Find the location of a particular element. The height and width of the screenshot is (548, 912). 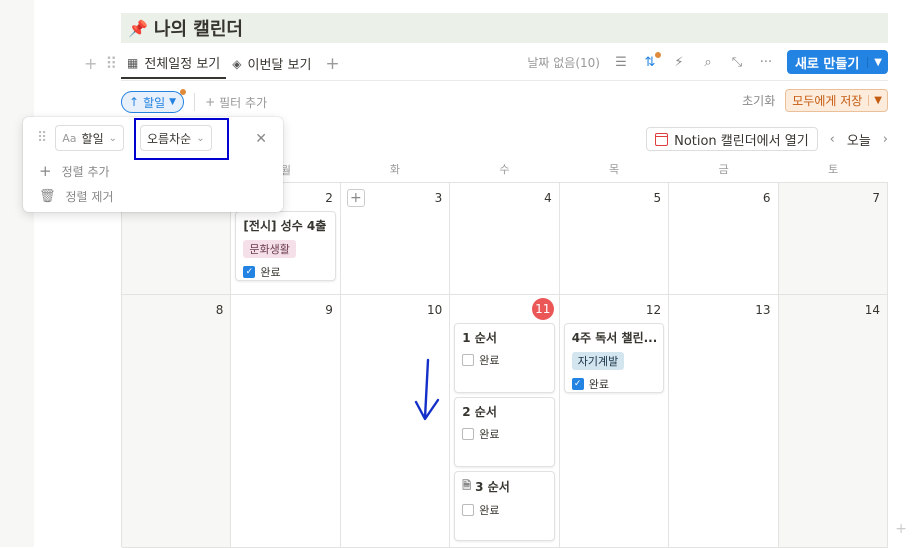

chevron-right-icon: › is located at coordinates (885, 139).